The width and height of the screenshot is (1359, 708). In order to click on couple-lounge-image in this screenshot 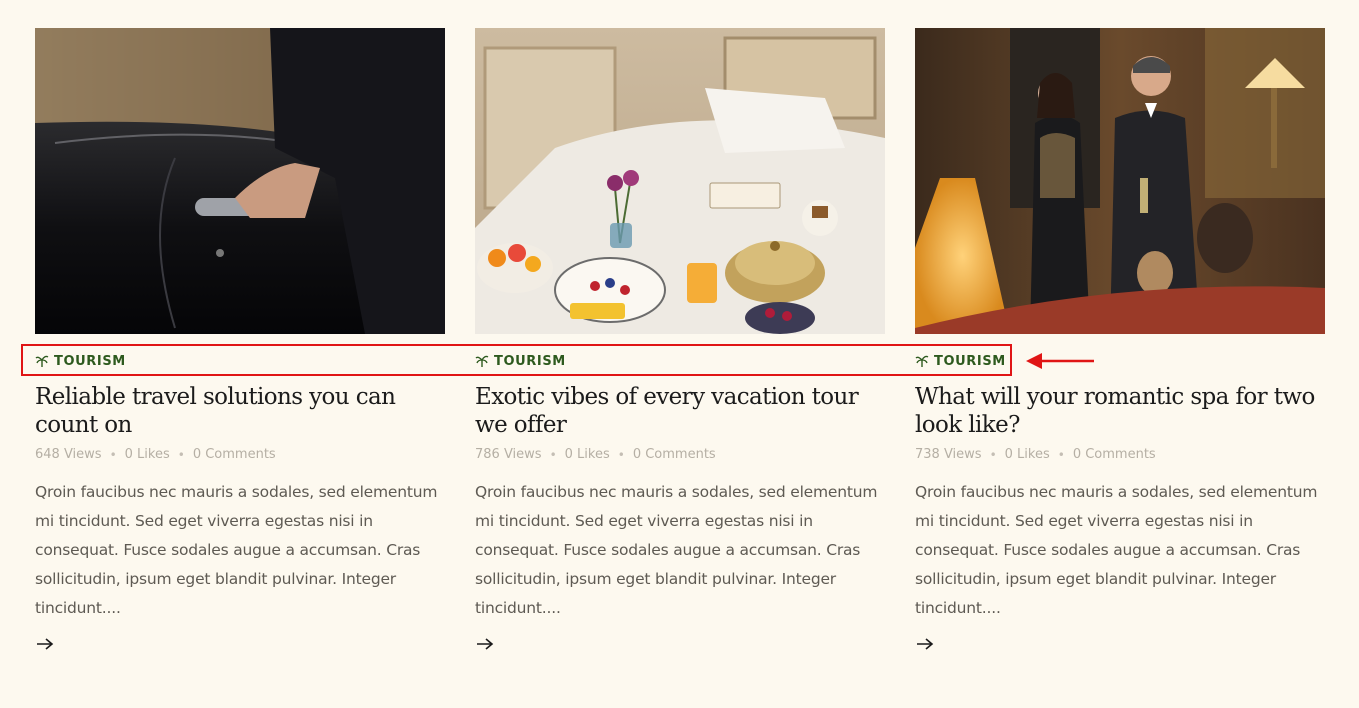, I will do `click(1120, 181)`.